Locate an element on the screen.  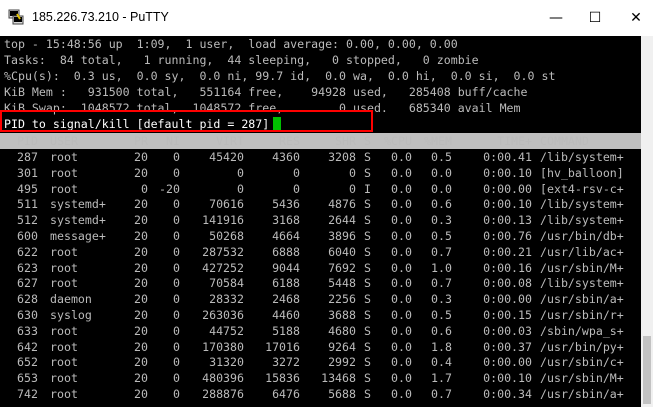
col-mem: 0.6 is located at coordinates (441, 330).